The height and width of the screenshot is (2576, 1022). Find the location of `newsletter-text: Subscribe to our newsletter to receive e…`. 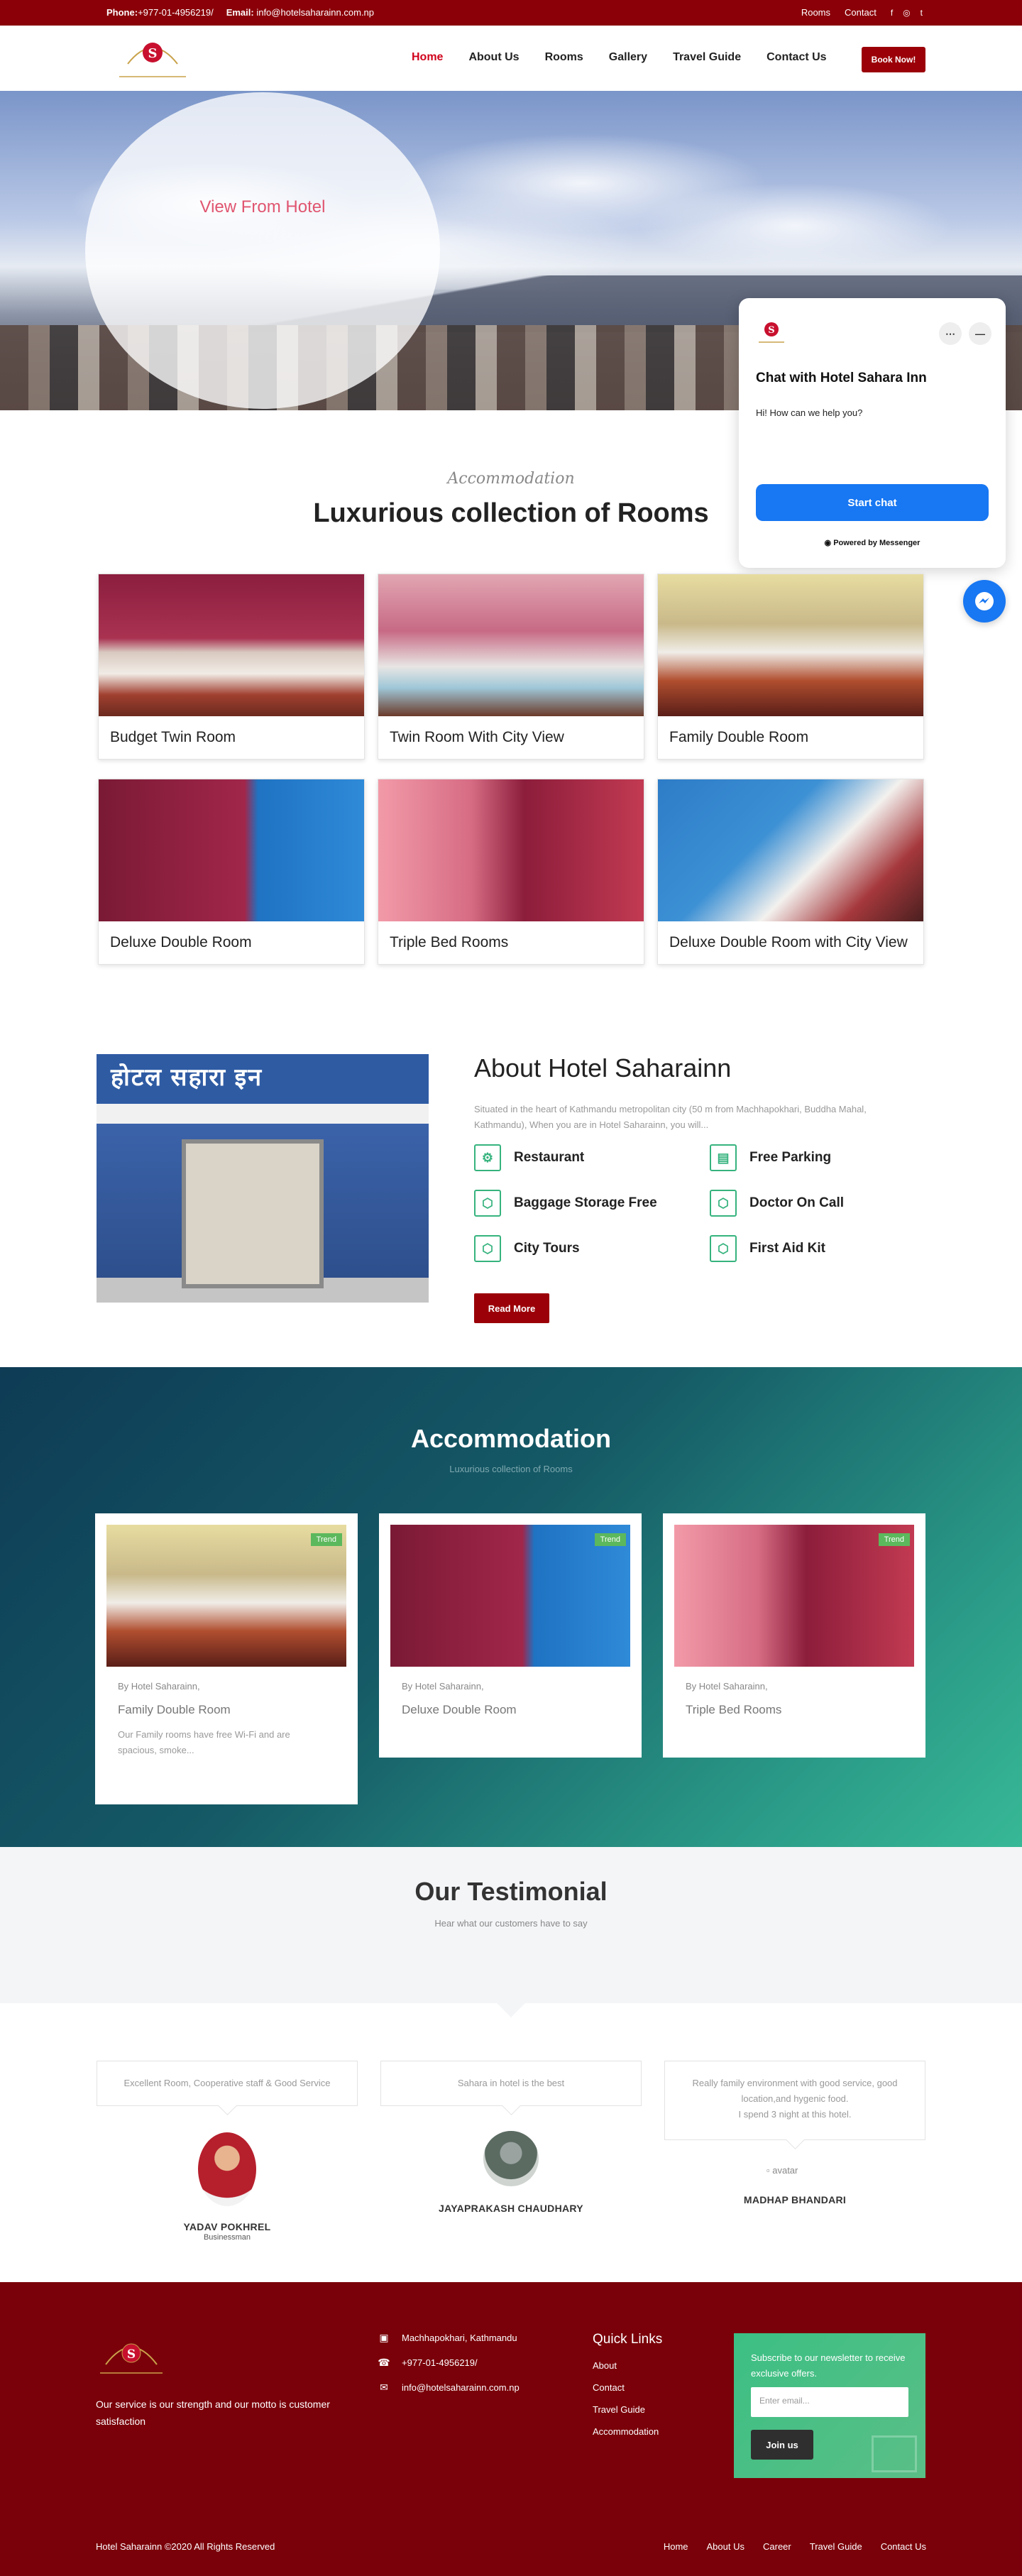

newsletter-text: Subscribe to our newsletter to receive e… is located at coordinates (828, 2365).